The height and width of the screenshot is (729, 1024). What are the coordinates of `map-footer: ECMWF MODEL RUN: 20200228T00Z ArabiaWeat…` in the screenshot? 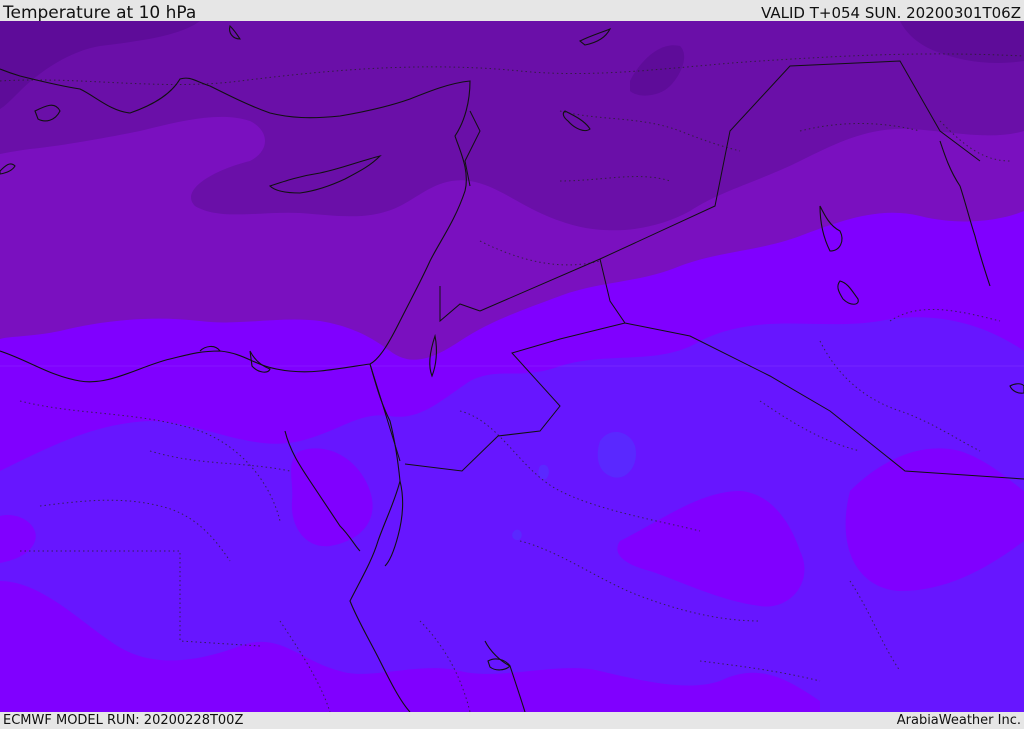 It's located at (512, 720).